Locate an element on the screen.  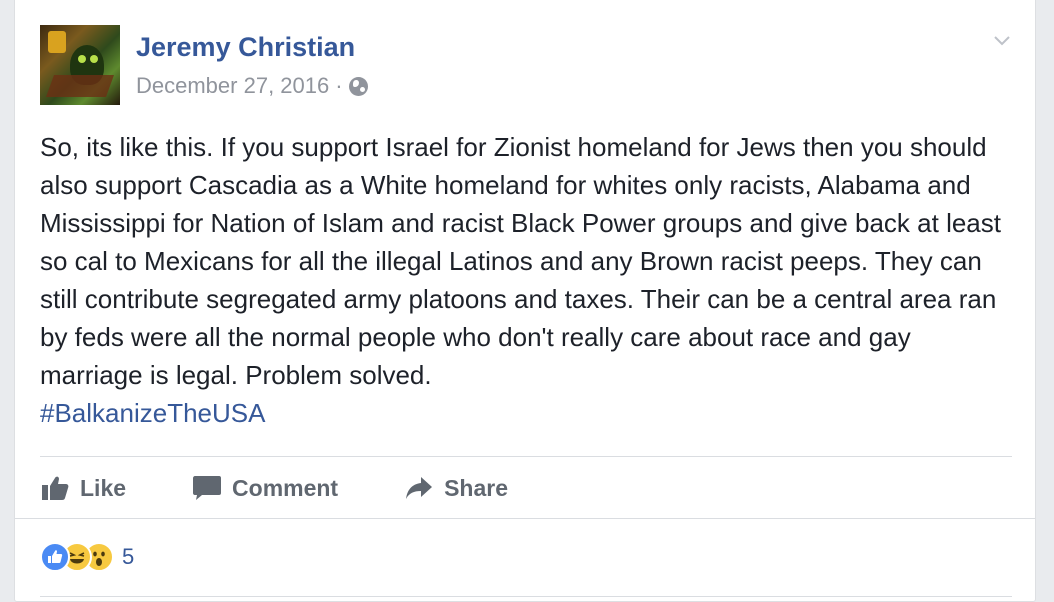
comment-label: Comment is located at coordinates (285, 487).